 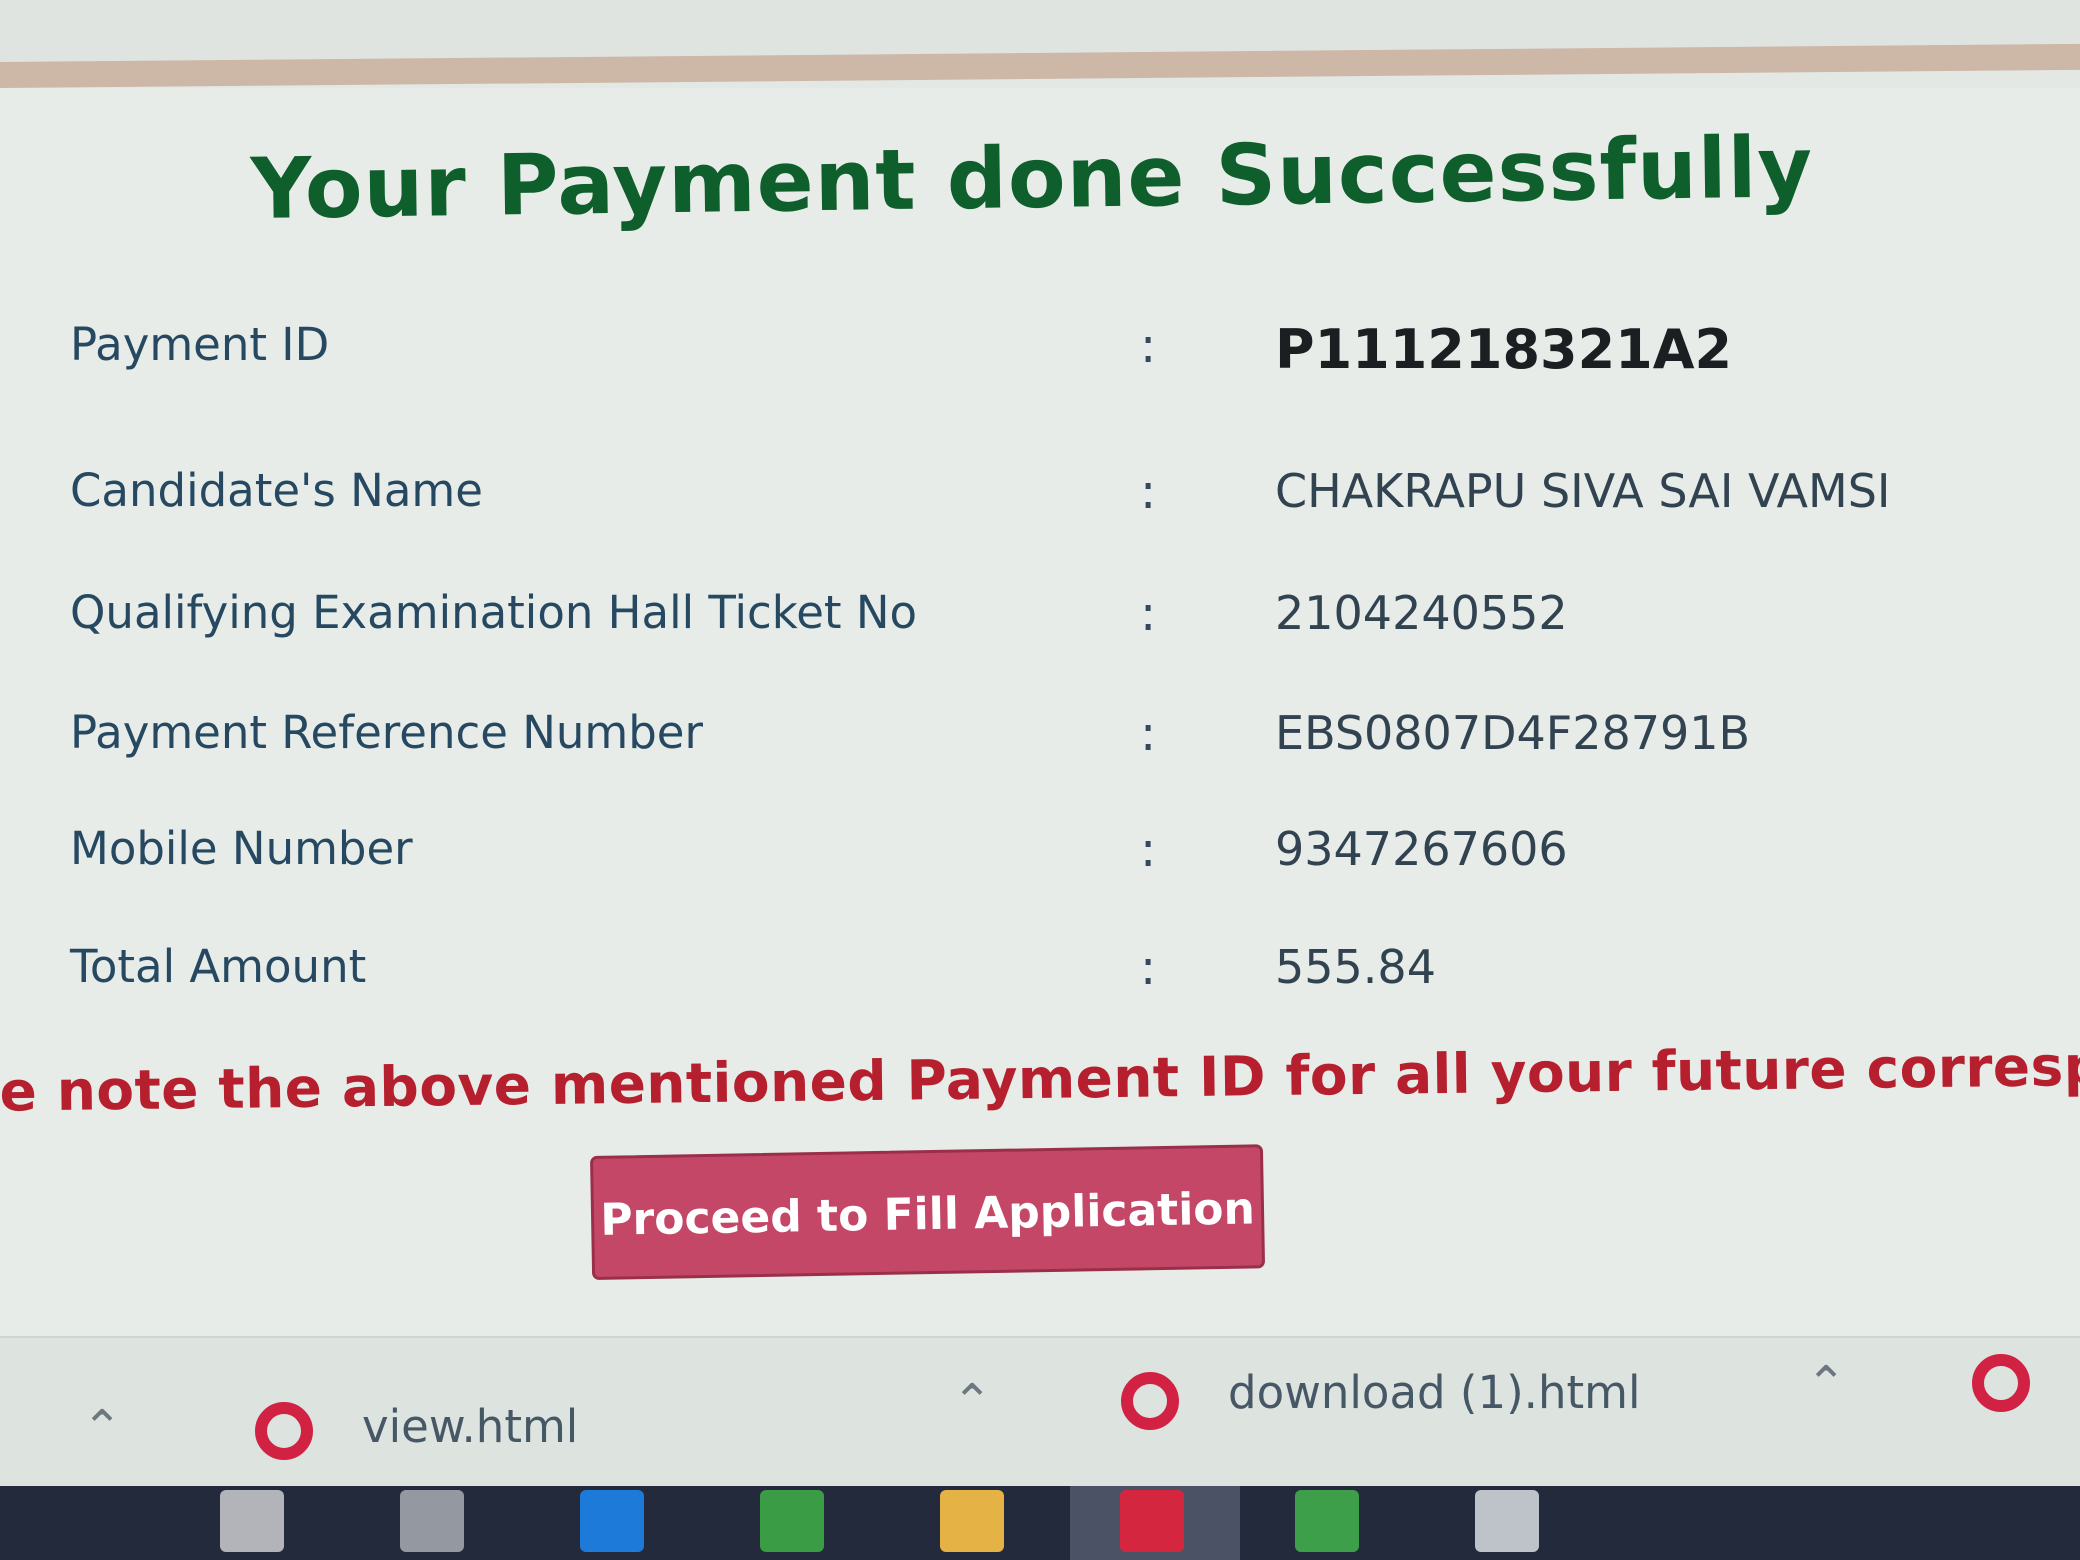 What do you see at coordinates (1513, 733) in the screenshot?
I see `payment-reference-value: EBS0807D4F28791B` at bounding box center [1513, 733].